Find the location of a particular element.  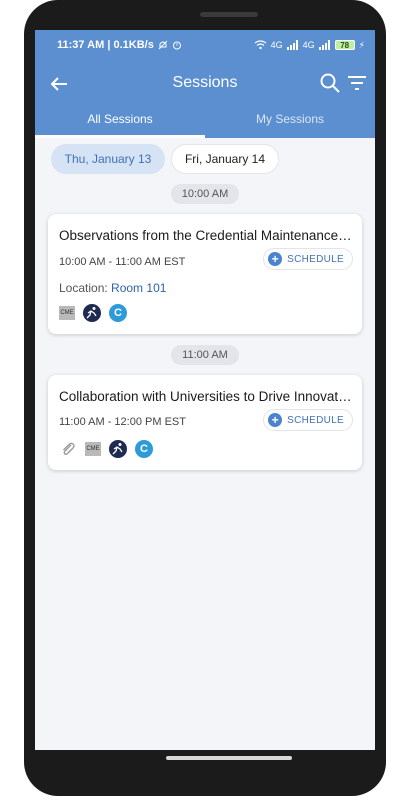

battery-icon: 78 is located at coordinates (344, 45).